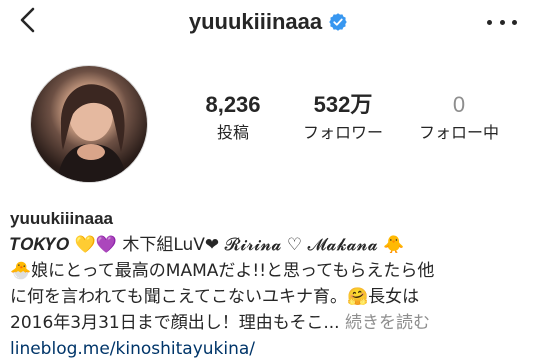 The image size is (537, 362). I want to click on posts-label: 投稿, so click(232, 132).